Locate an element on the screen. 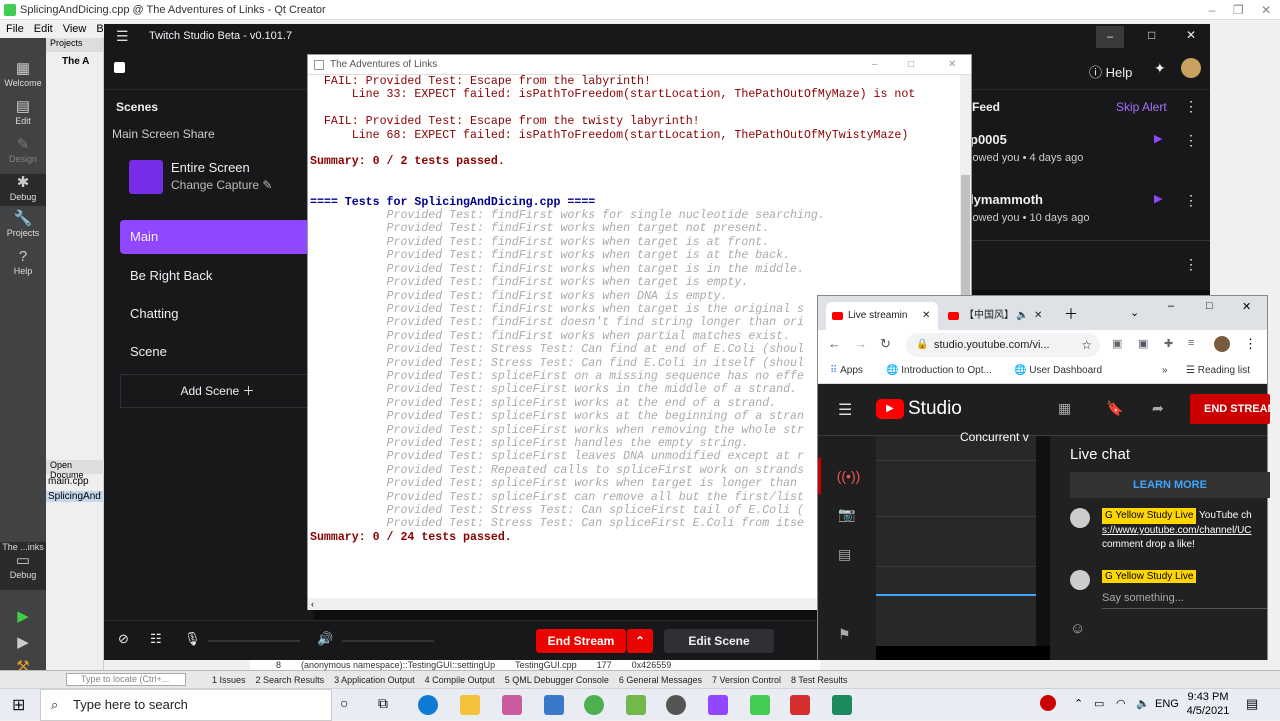  scene-be-right-back: Be Right Back is located at coordinates (217, 276).